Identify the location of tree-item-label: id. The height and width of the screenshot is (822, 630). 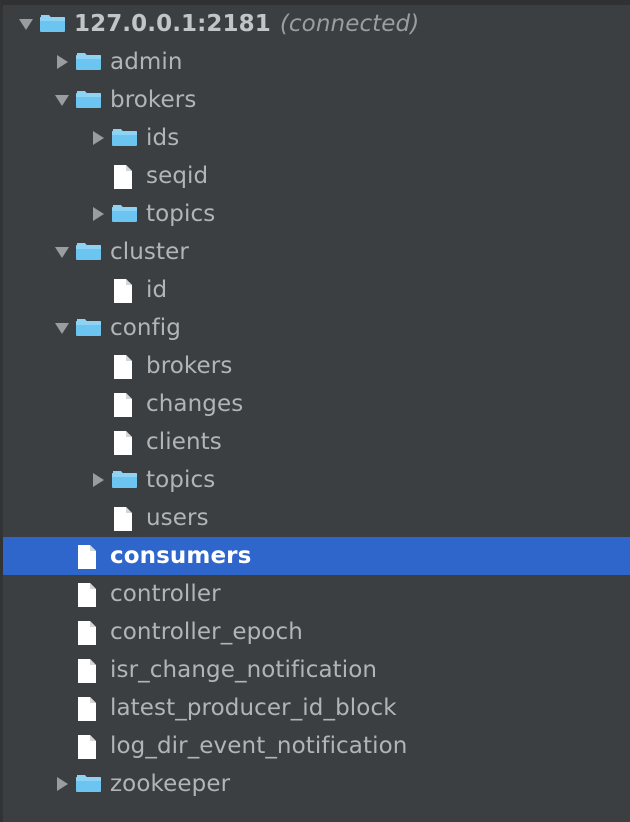
(157, 289).